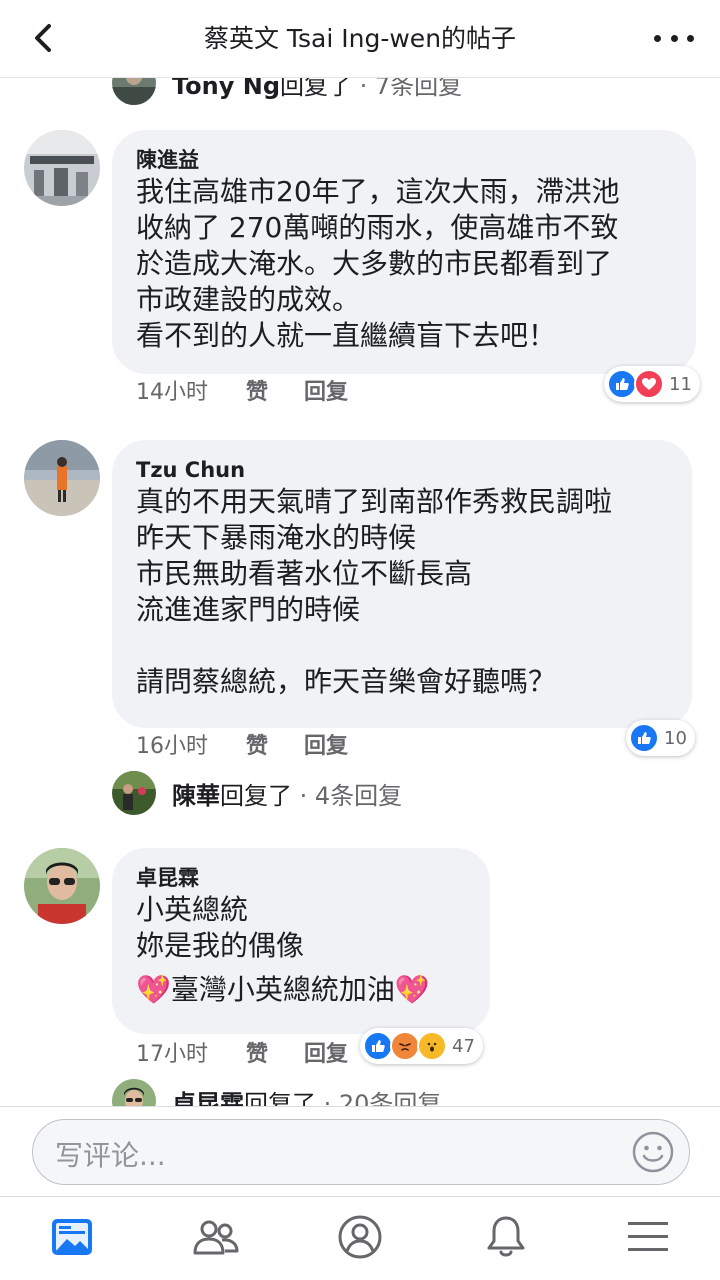 The image size is (720, 1280). I want to click on reply-count: · 20条回复, so click(379, 1098).